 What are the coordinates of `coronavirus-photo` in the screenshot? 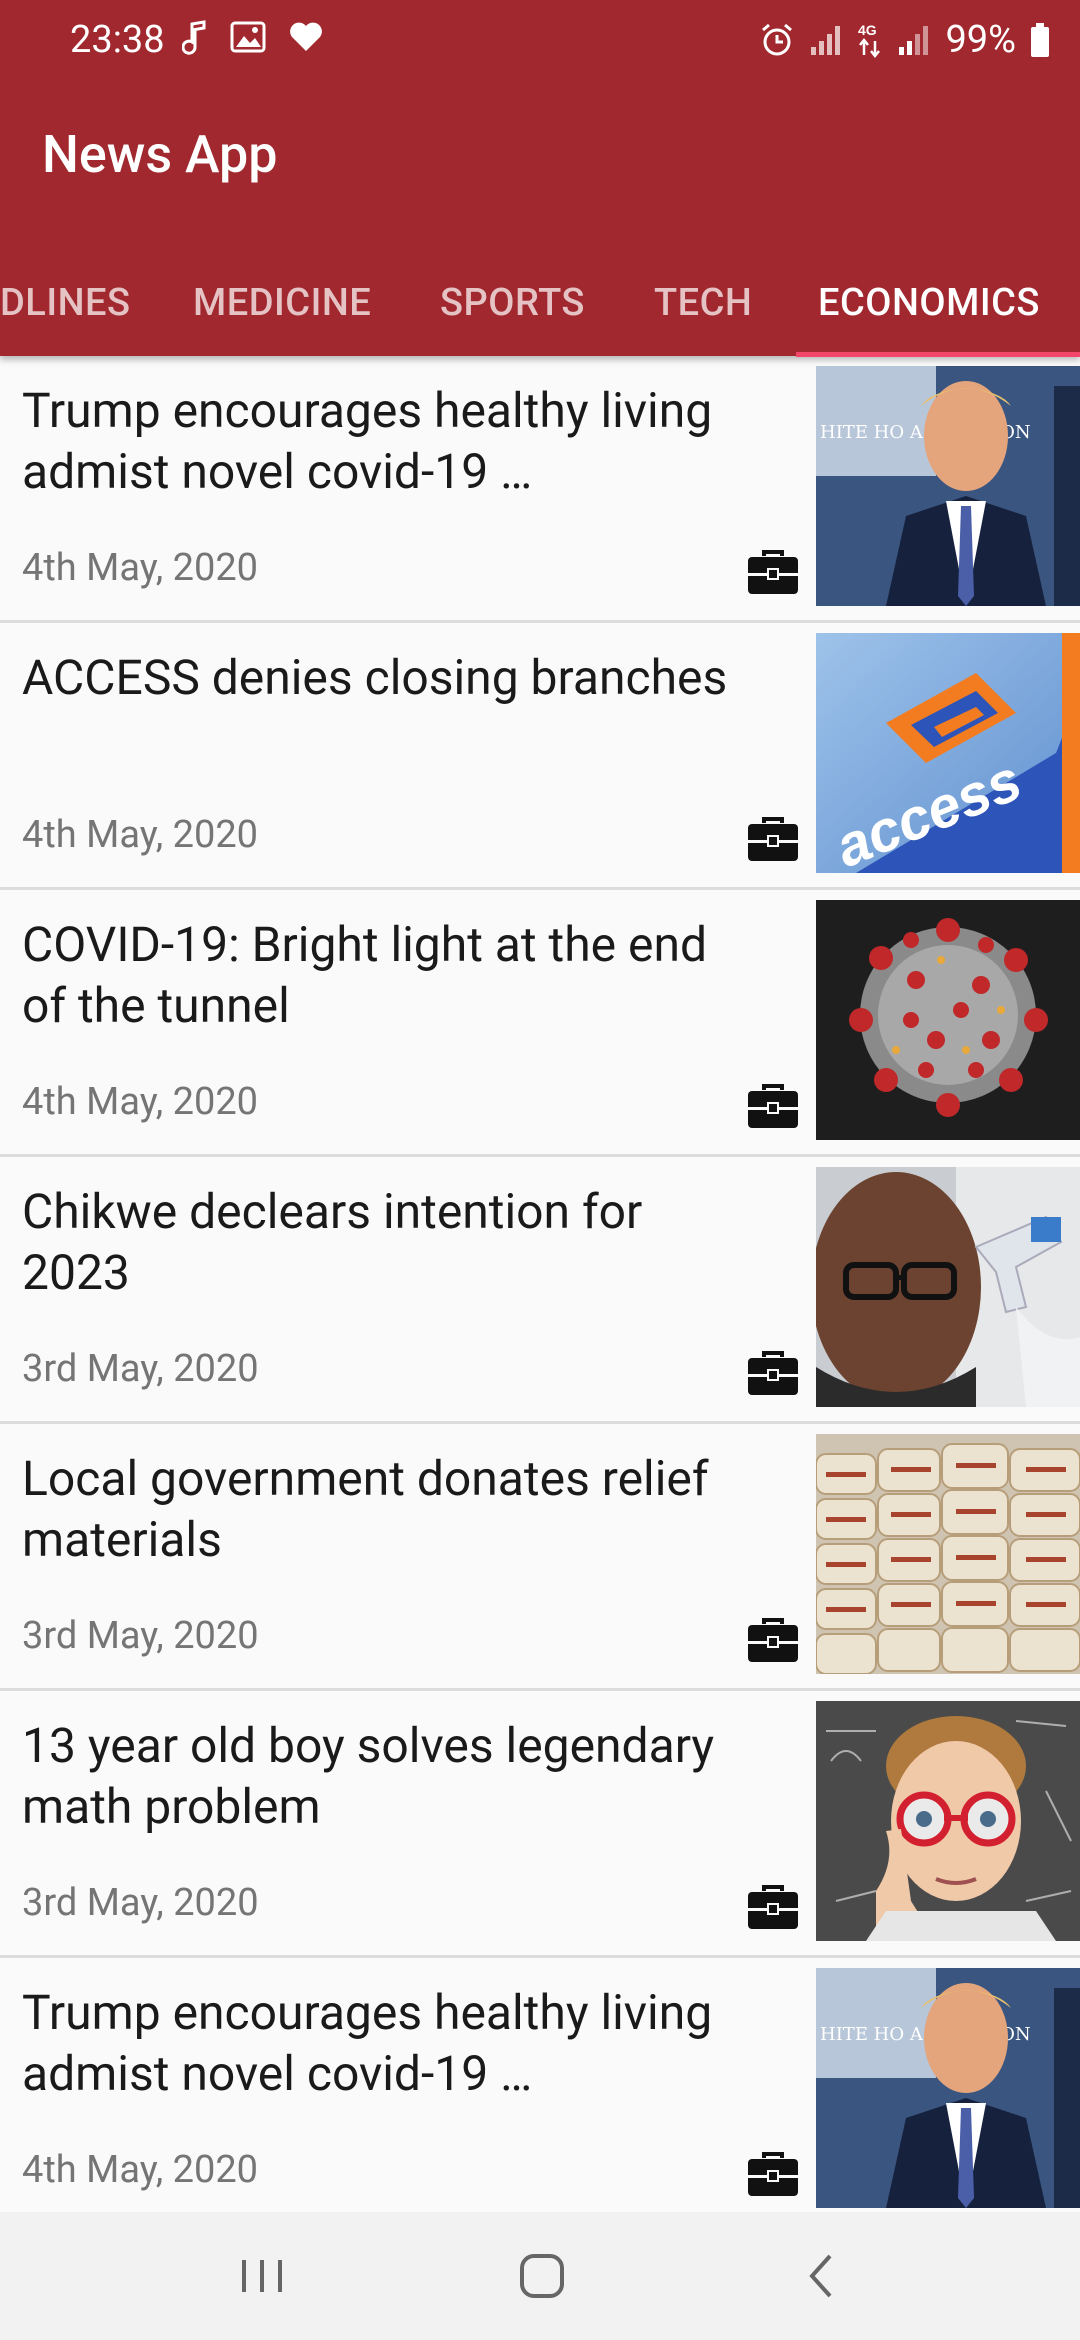 It's located at (948, 1020).